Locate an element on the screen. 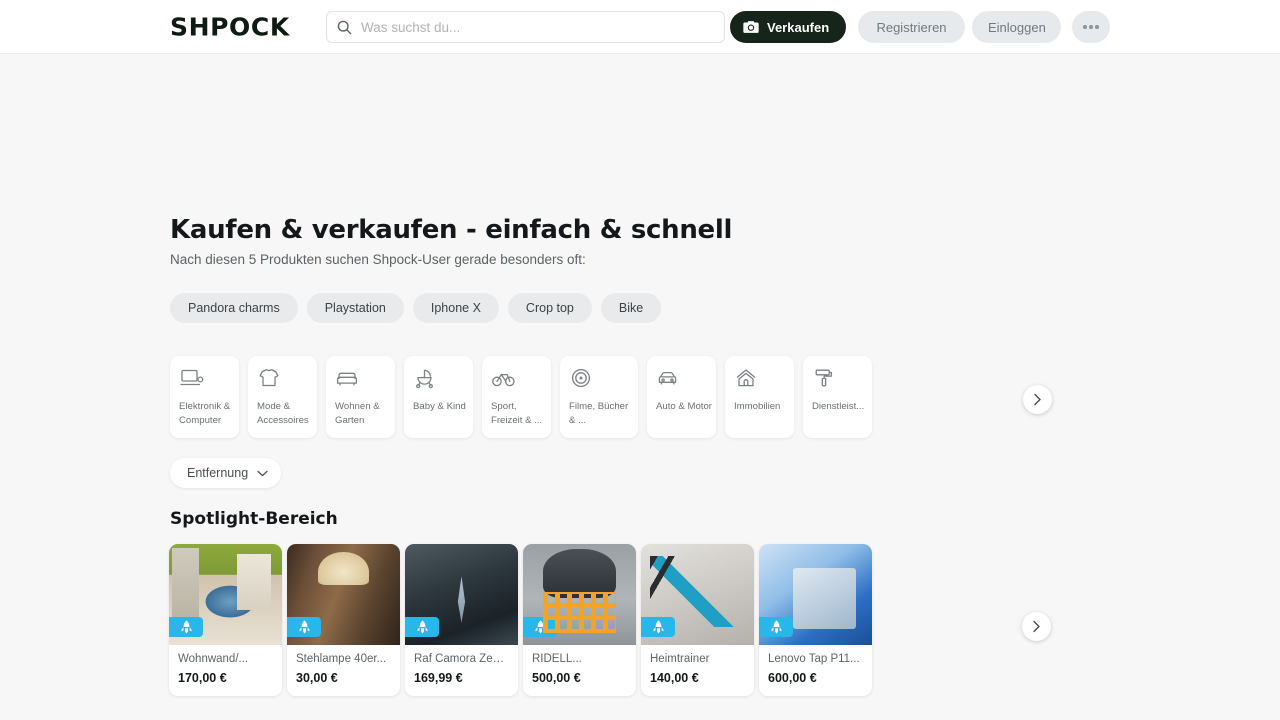 The width and height of the screenshot is (1280, 720). category-label: Baby & Kind is located at coordinates (439, 406).